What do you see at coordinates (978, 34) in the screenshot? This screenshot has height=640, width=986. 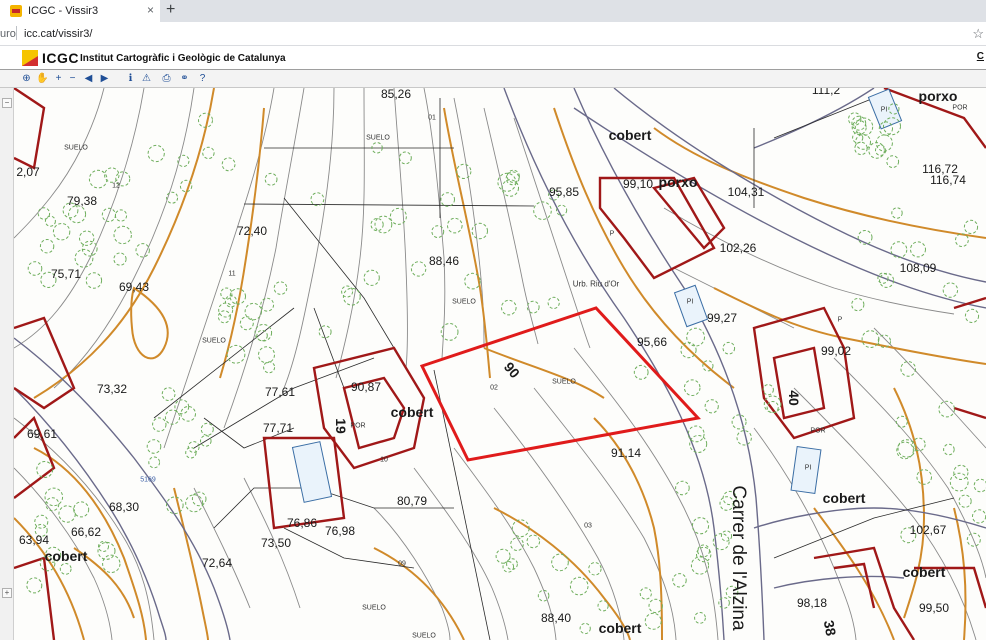 I see `bookmark-star-icon: ☆` at bounding box center [978, 34].